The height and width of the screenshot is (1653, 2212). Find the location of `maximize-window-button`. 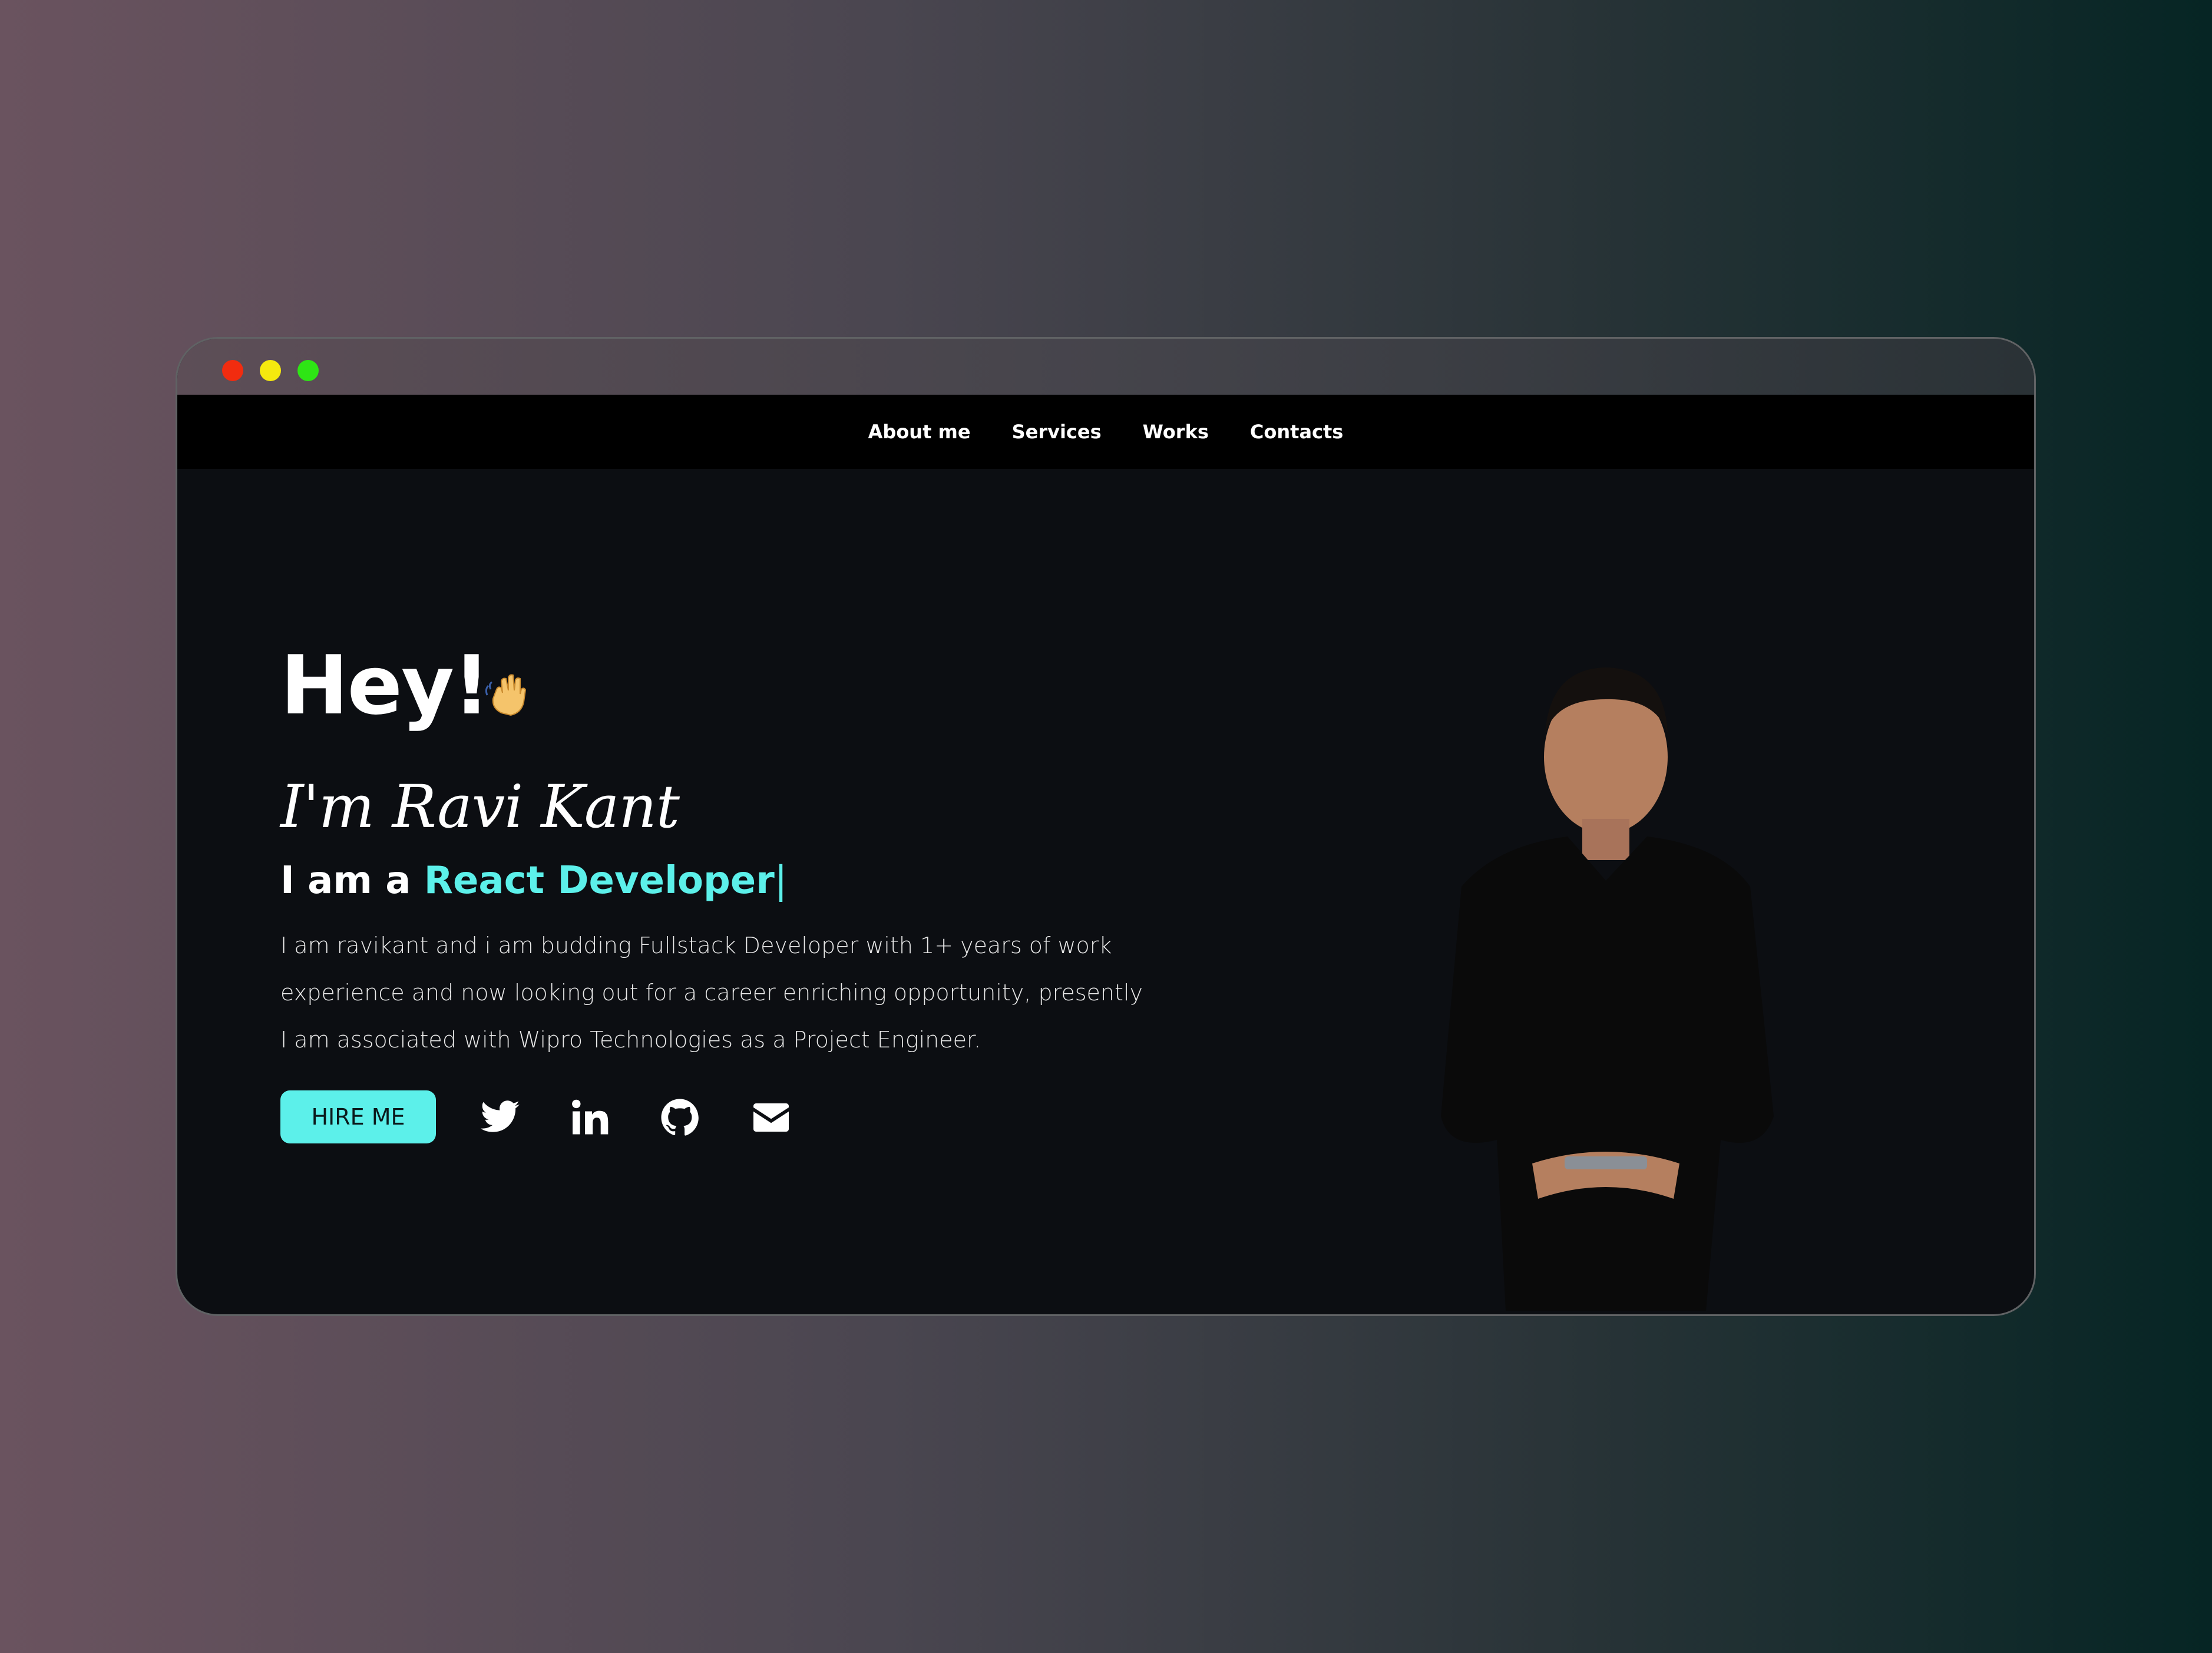

maximize-window-button is located at coordinates (308, 370).